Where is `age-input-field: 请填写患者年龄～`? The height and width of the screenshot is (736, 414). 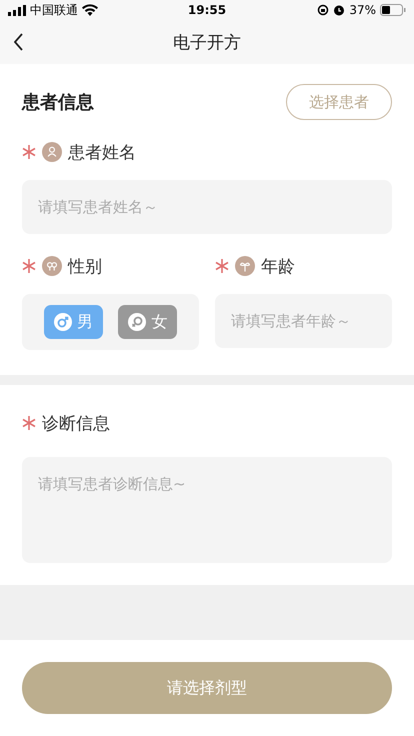 age-input-field: 请填写患者年龄～ is located at coordinates (303, 321).